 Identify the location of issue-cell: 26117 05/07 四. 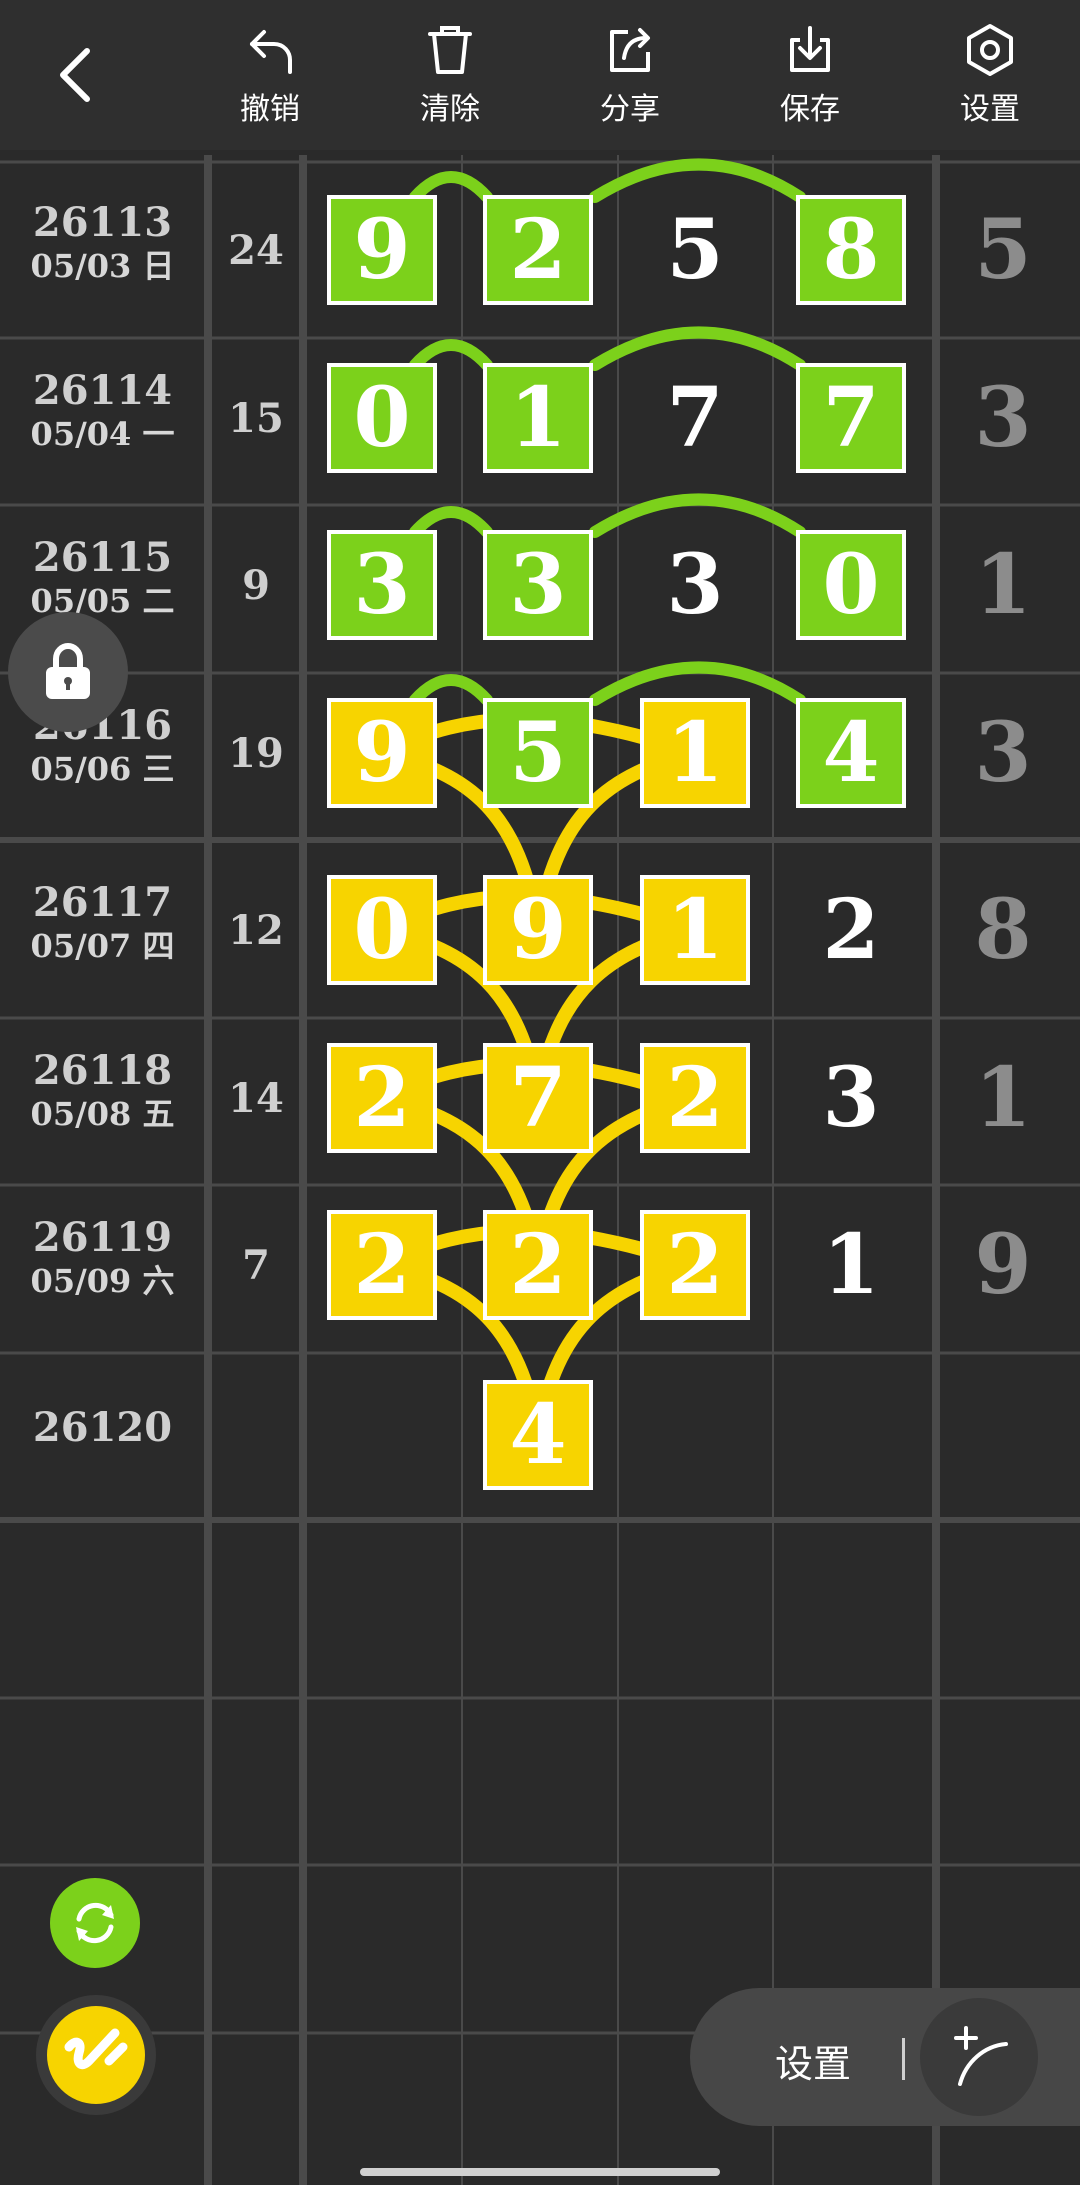
(102, 923).